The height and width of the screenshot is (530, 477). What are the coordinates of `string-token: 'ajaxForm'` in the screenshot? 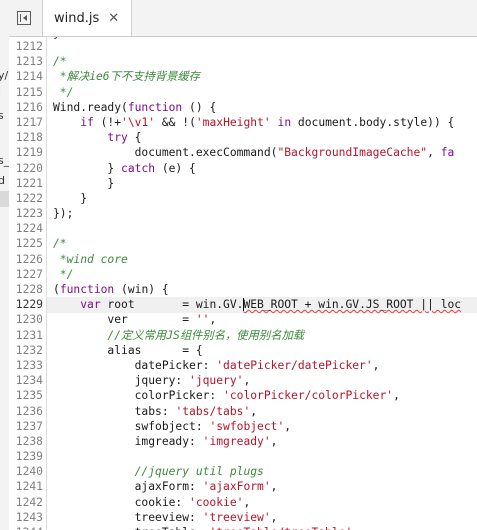 It's located at (236, 487).